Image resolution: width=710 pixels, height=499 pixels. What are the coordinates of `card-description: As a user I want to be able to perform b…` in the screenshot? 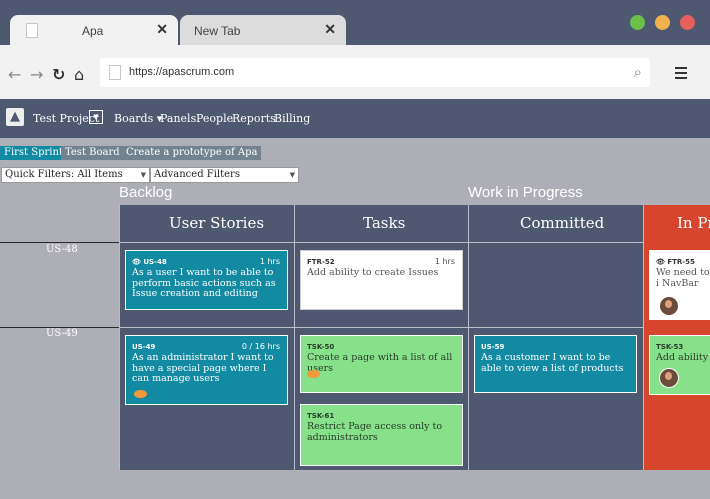 It's located at (204, 283).